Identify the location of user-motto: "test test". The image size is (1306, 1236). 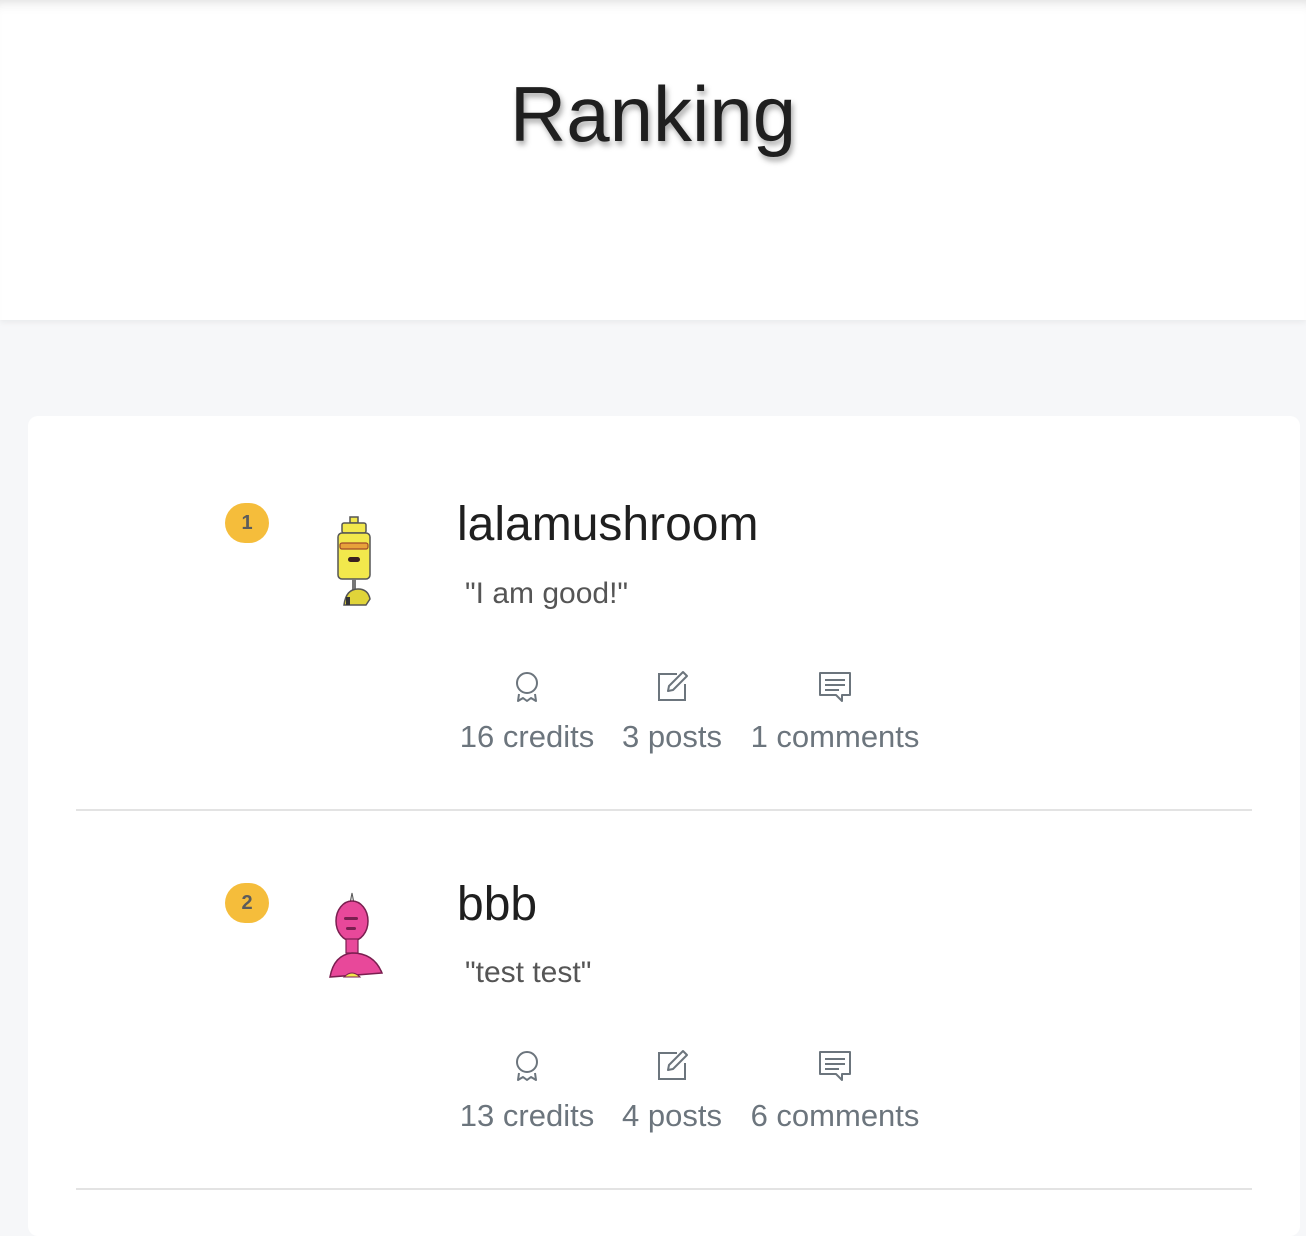
(528, 972).